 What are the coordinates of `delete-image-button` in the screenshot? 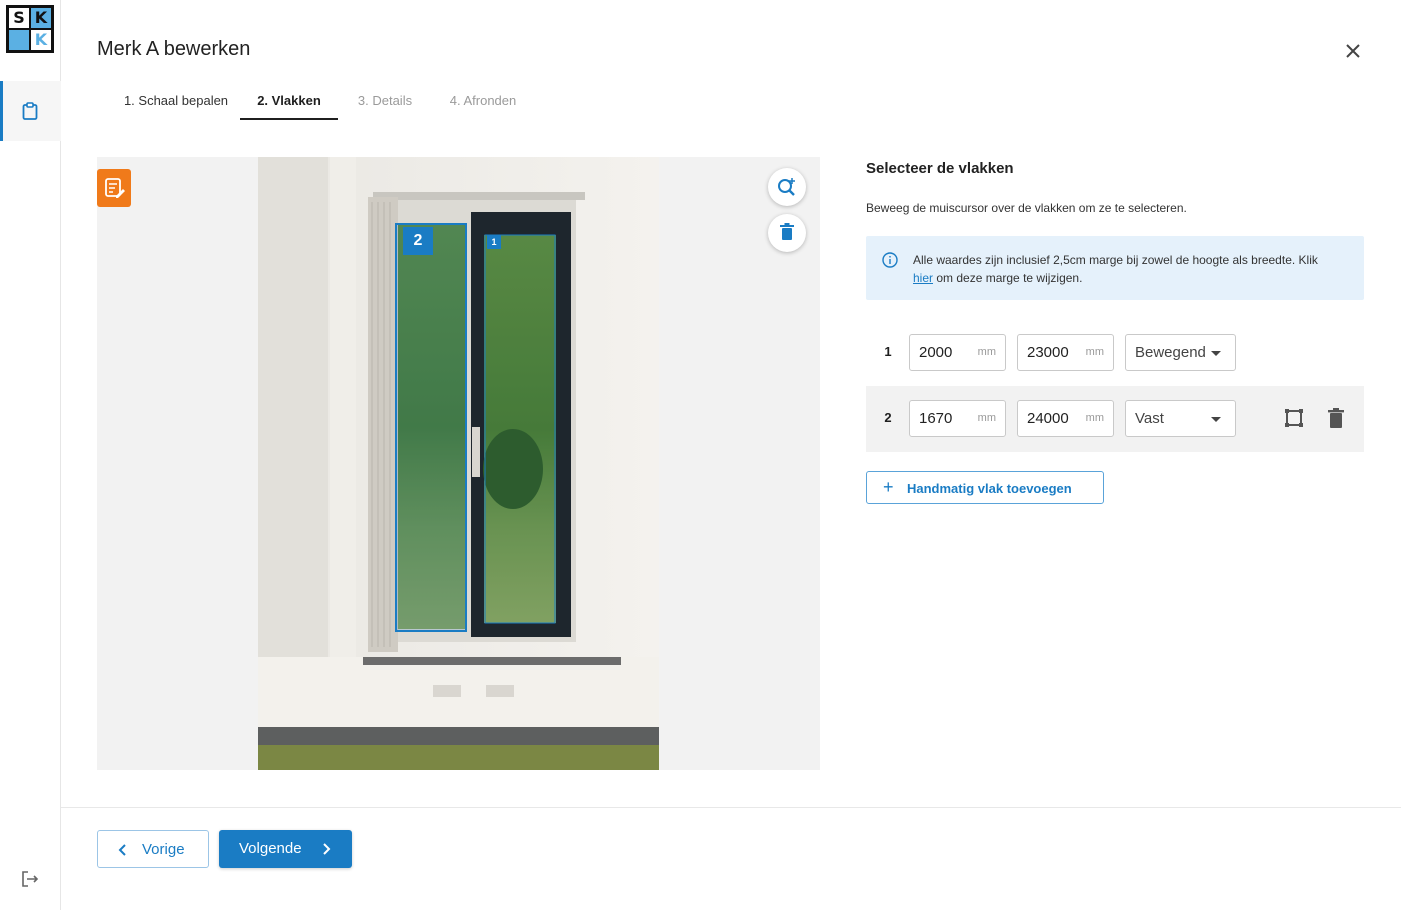 It's located at (787, 233).